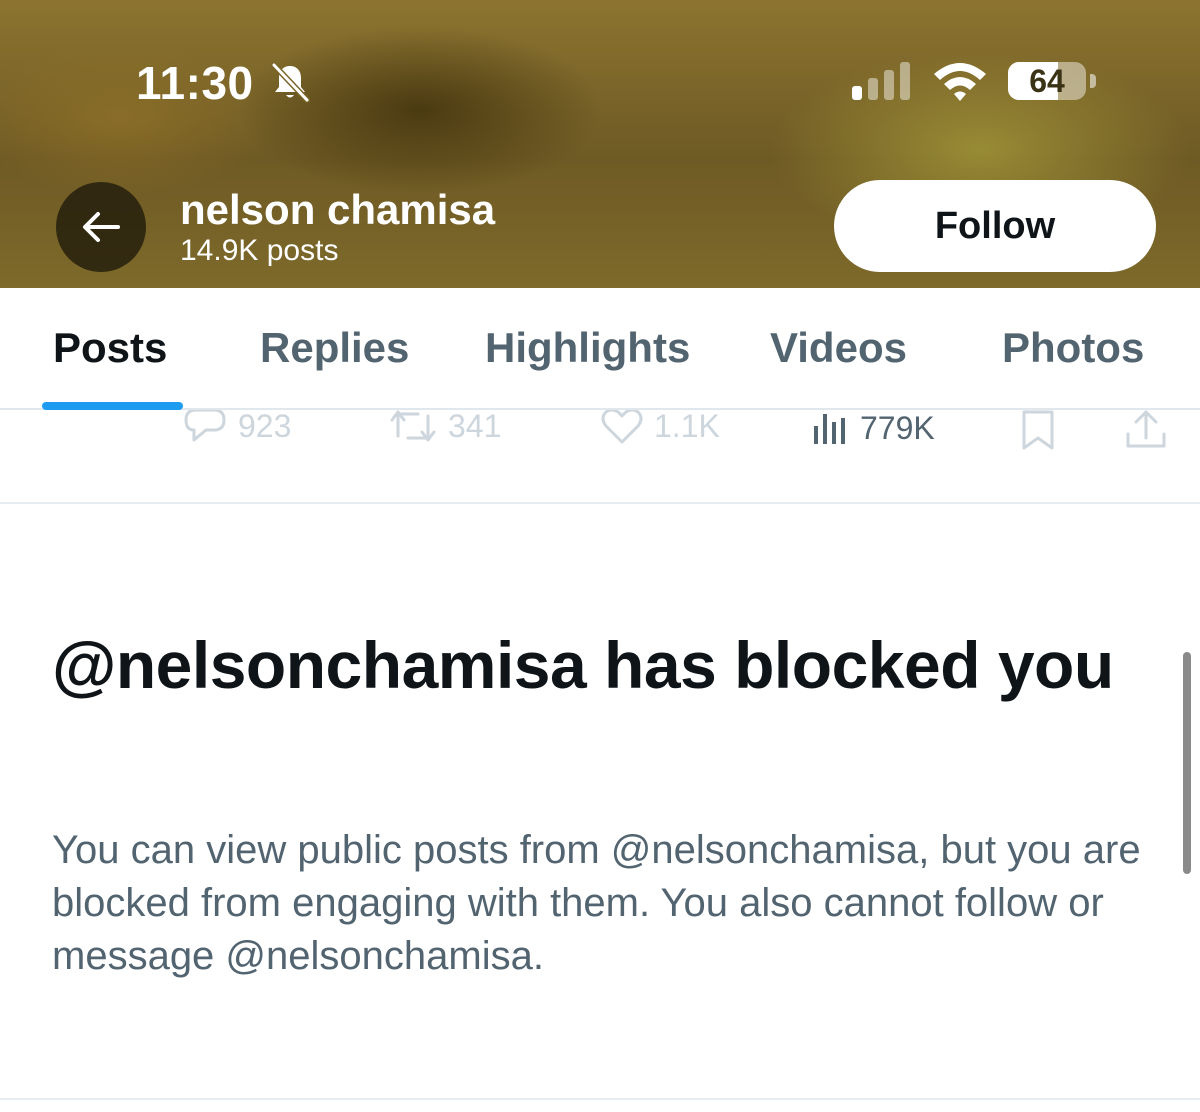  Describe the element at coordinates (259, 250) in the screenshot. I see `profile-post-count: 14.9K posts` at that location.